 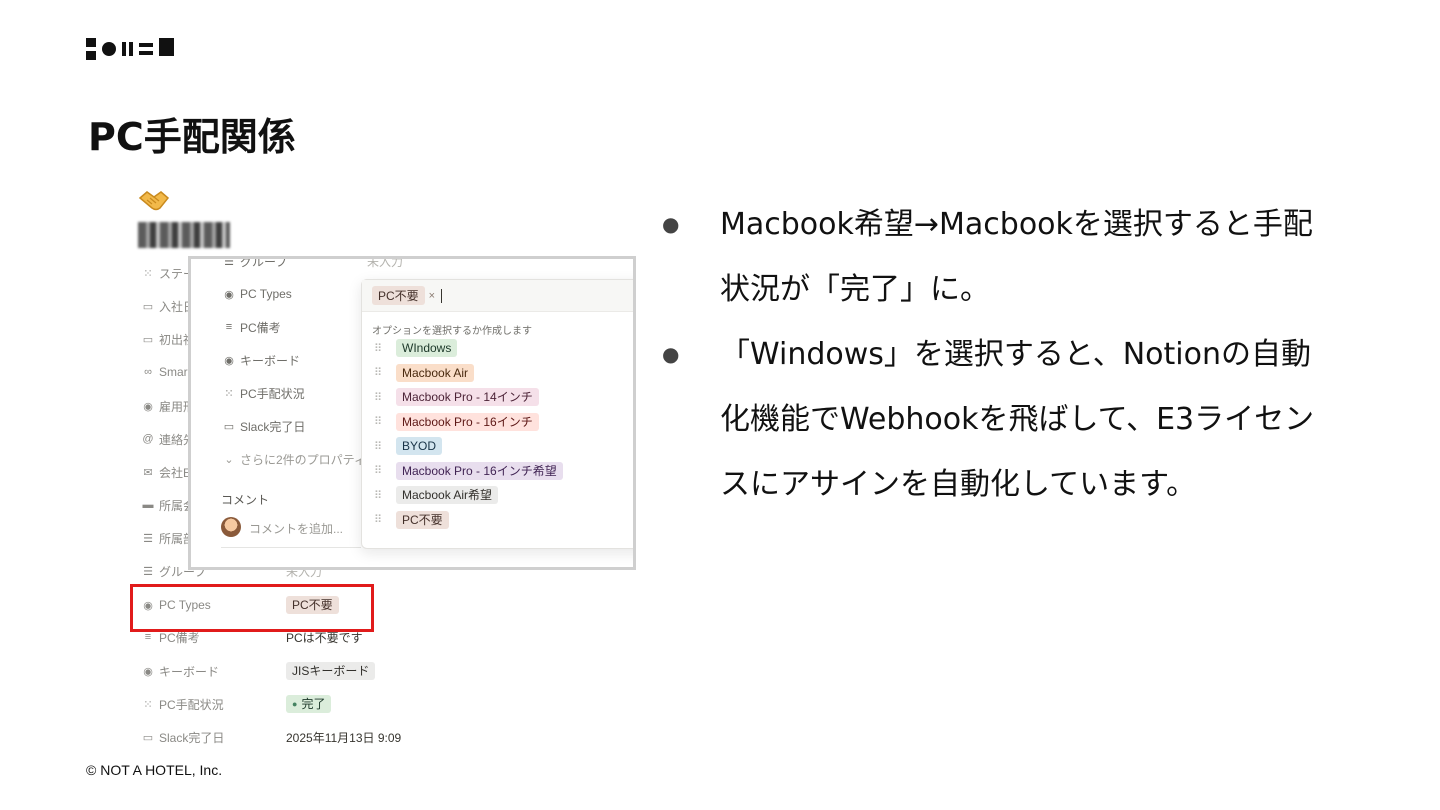 I want to click on highlight-box, so click(x=252, y=608).